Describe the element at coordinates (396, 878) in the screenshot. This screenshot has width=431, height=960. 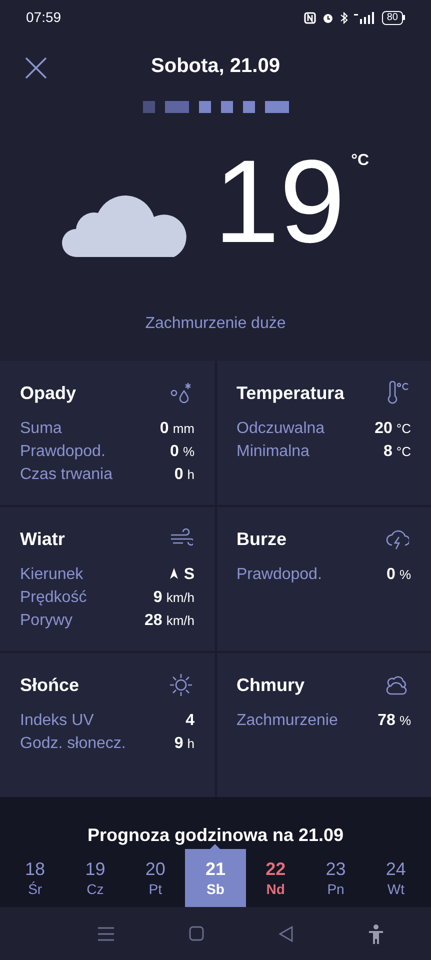
I see `day-tab: 24 Wt` at that location.